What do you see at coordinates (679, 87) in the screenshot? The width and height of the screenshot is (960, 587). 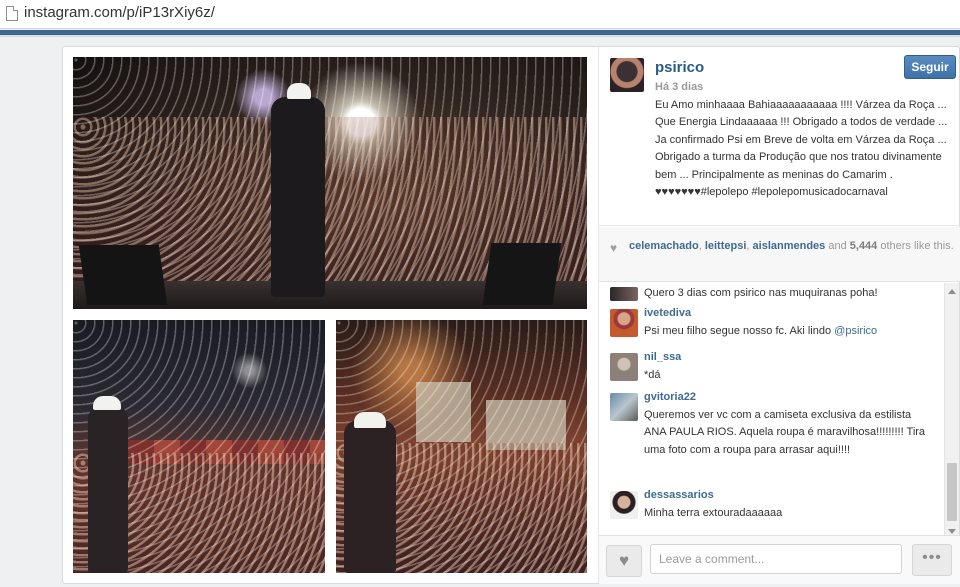 I see `post-time: Há 3 dias` at bounding box center [679, 87].